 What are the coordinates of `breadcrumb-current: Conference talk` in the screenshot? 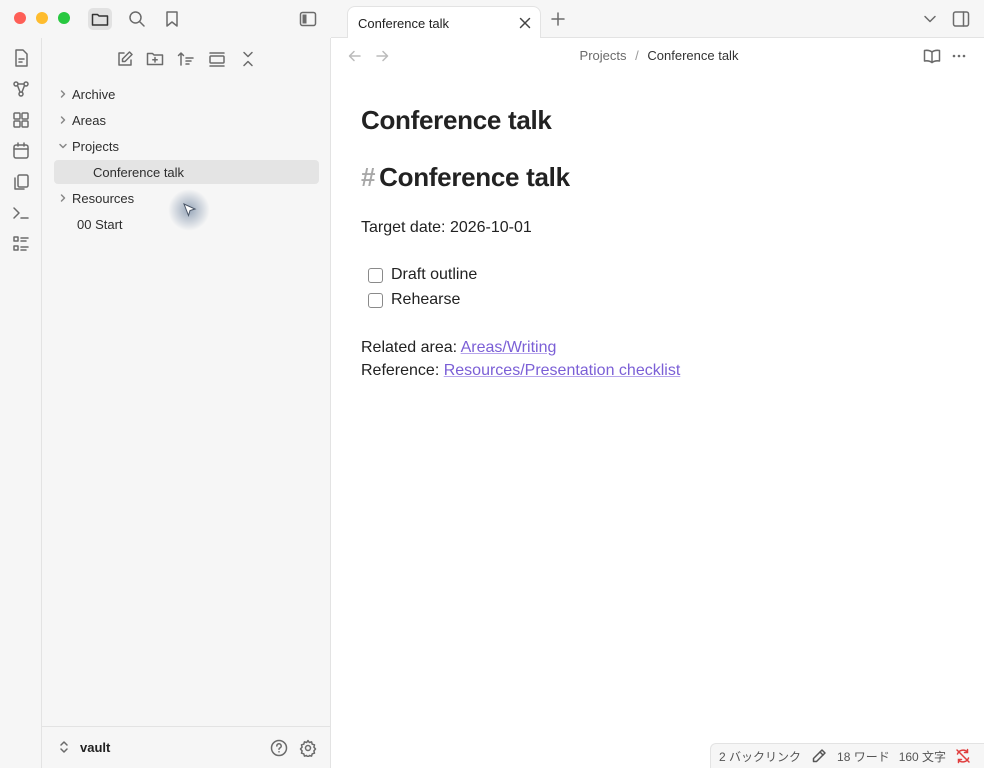 It's located at (692, 55).